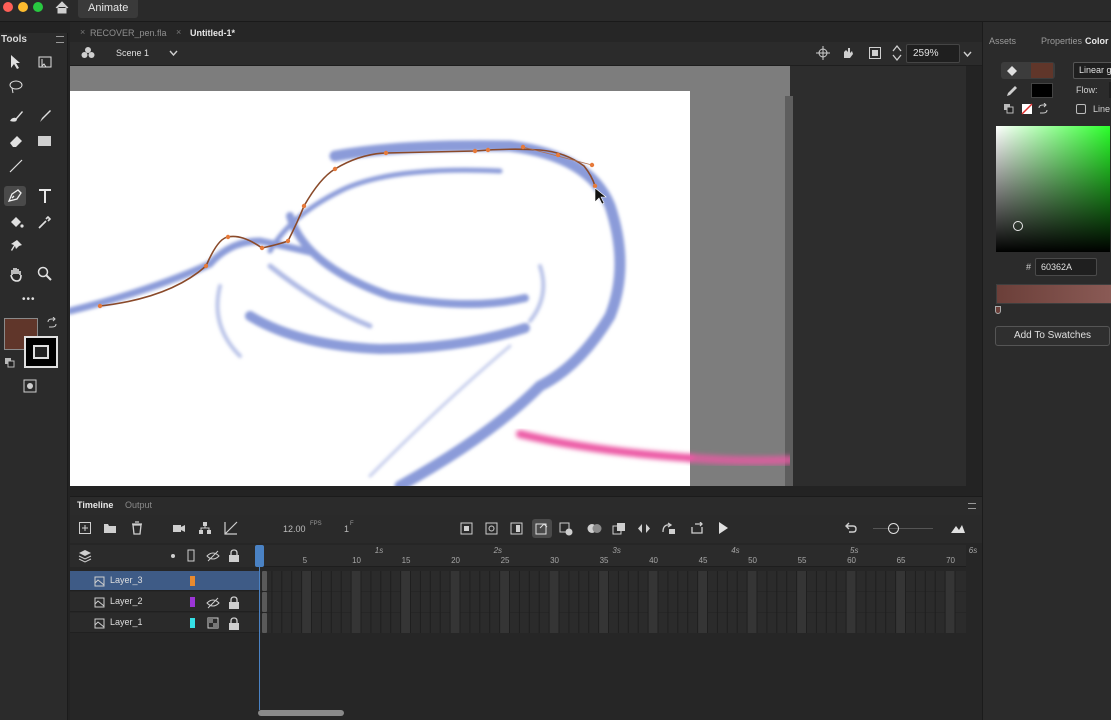 This screenshot has width=1111, height=720. I want to click on home-icon, so click(62, 7).